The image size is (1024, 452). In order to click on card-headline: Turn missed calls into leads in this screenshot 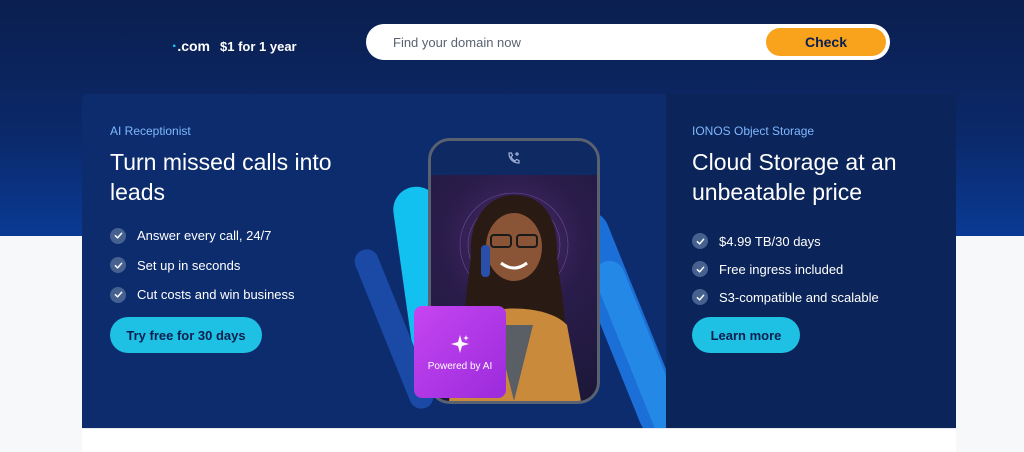, I will do `click(221, 177)`.